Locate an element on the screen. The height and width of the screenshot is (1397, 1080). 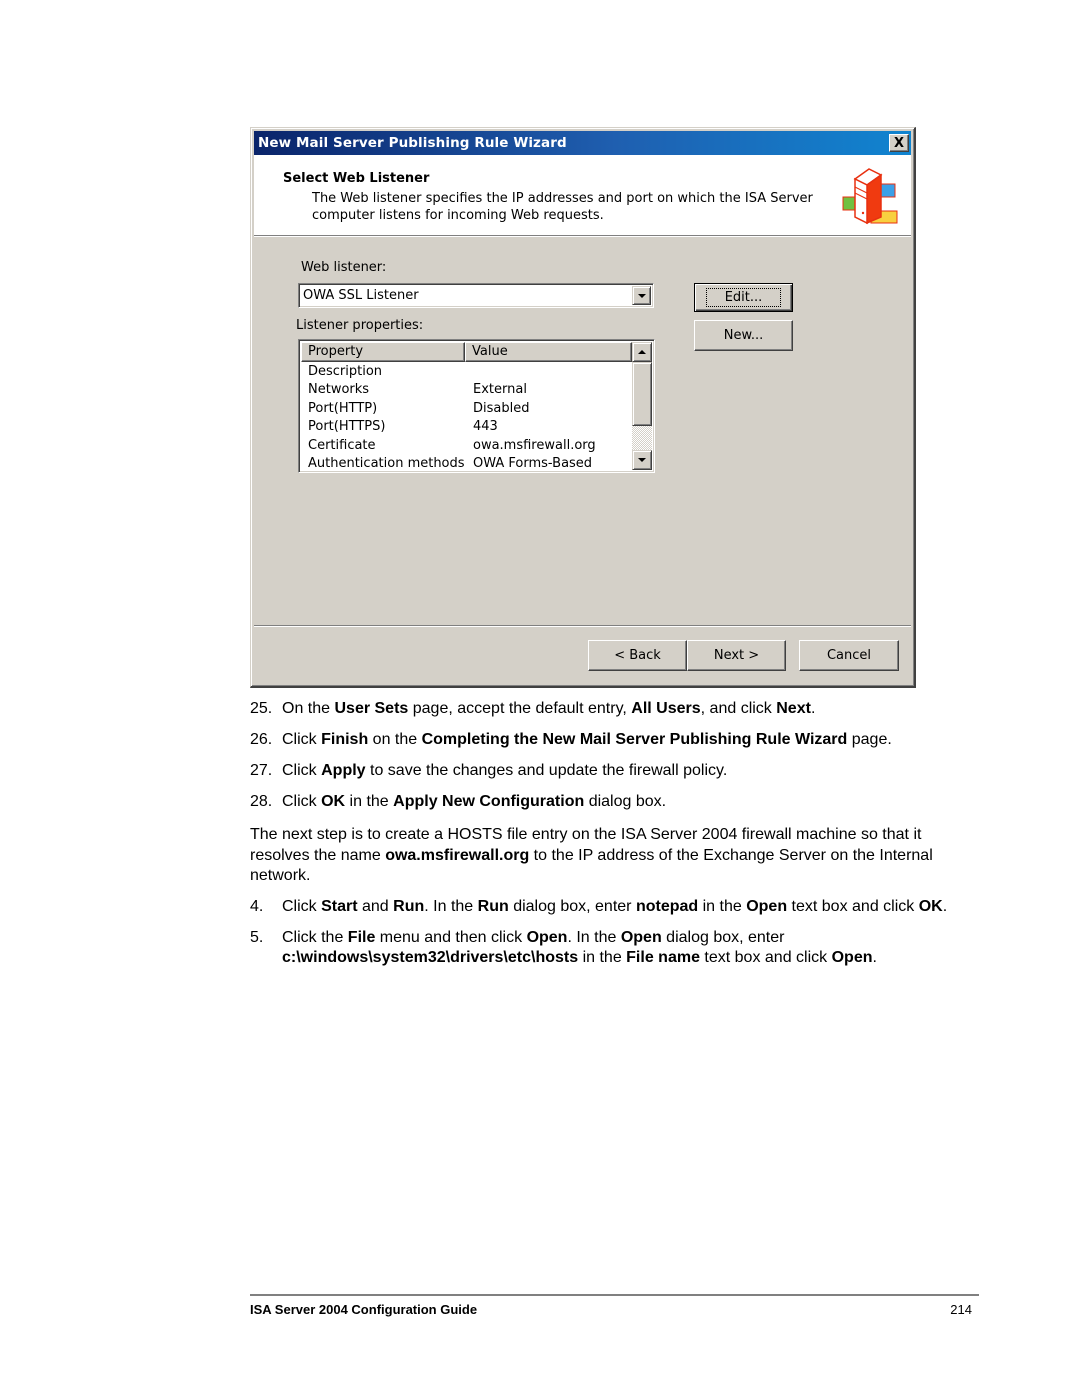
vertical-scrollbar is located at coordinates (642, 406).